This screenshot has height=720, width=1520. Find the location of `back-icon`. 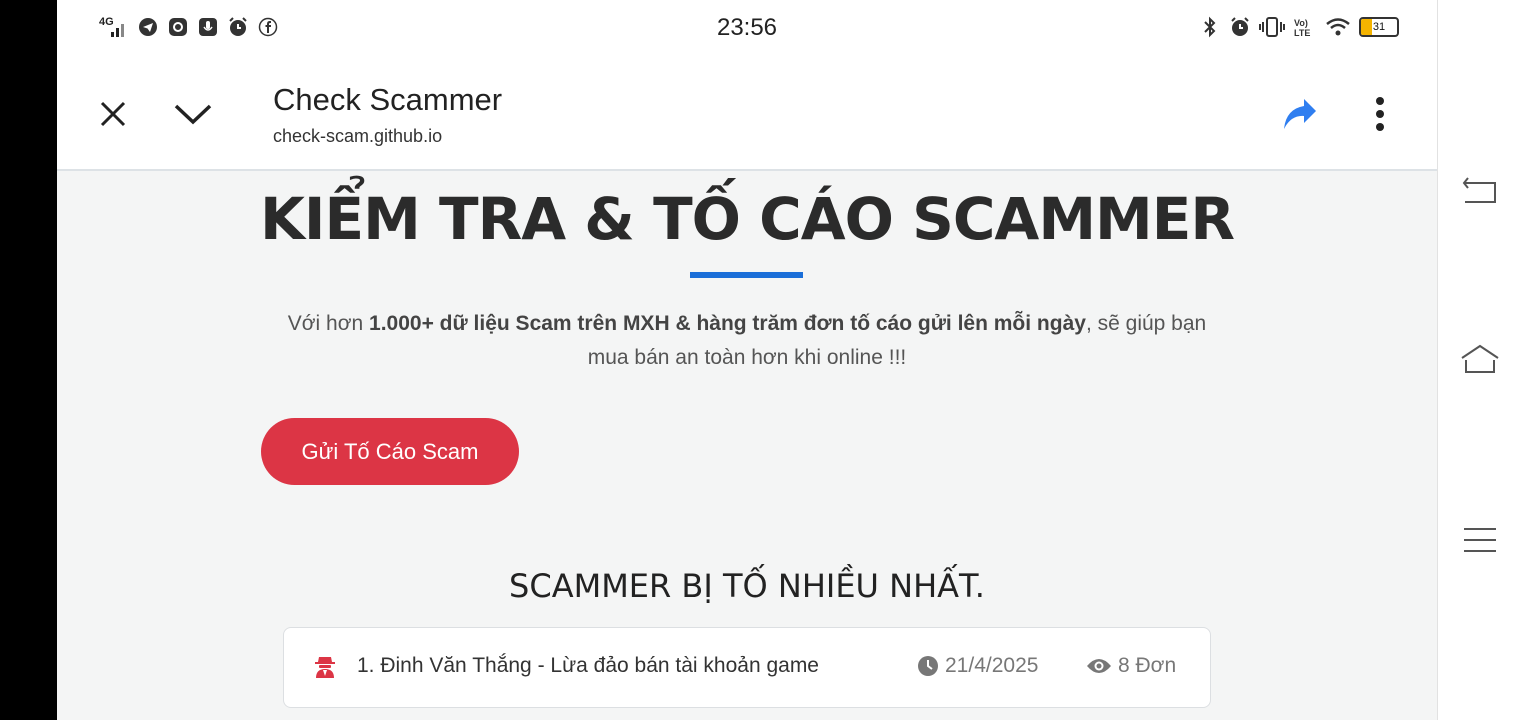

back-icon is located at coordinates (1479, 190).